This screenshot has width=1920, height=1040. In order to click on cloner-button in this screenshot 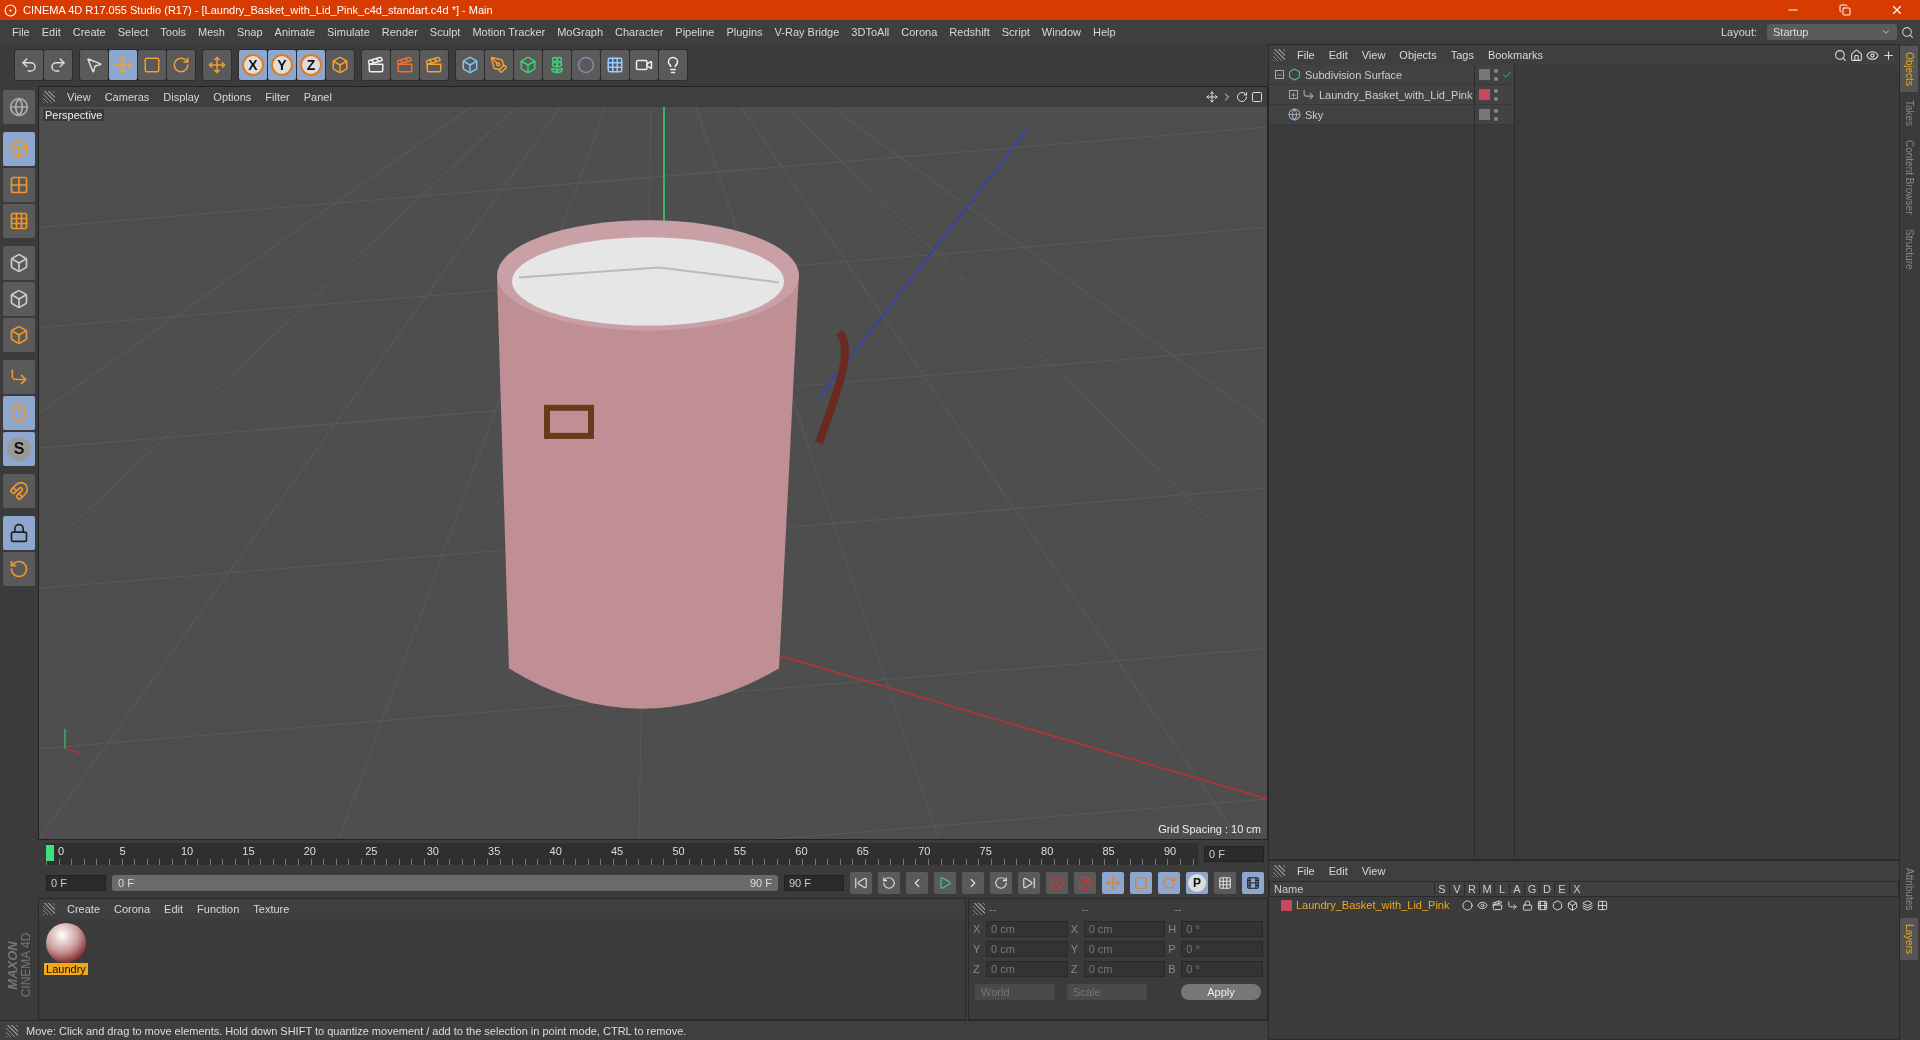, I will do `click(557, 65)`.